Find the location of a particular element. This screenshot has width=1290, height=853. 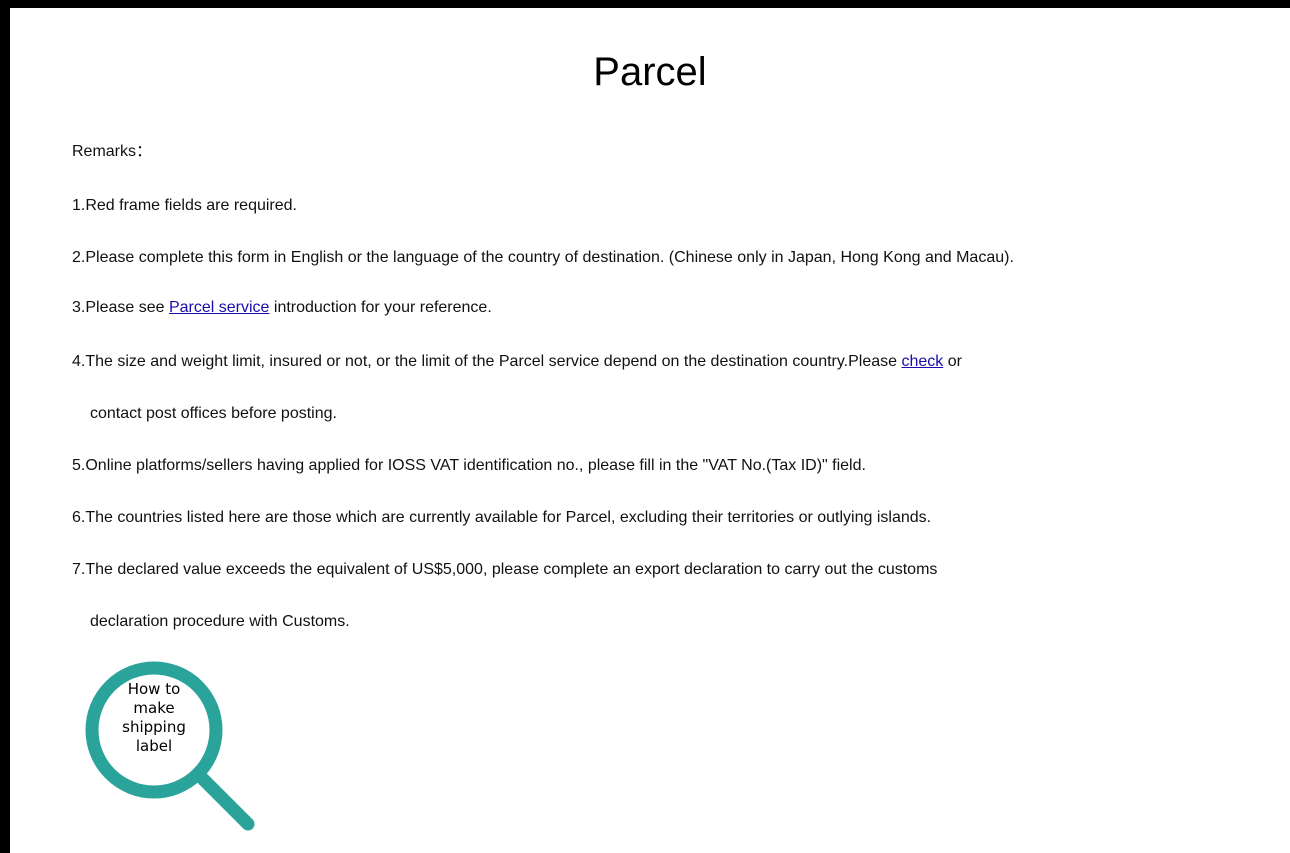

how-to-line-2: make is located at coordinates (154, 708).